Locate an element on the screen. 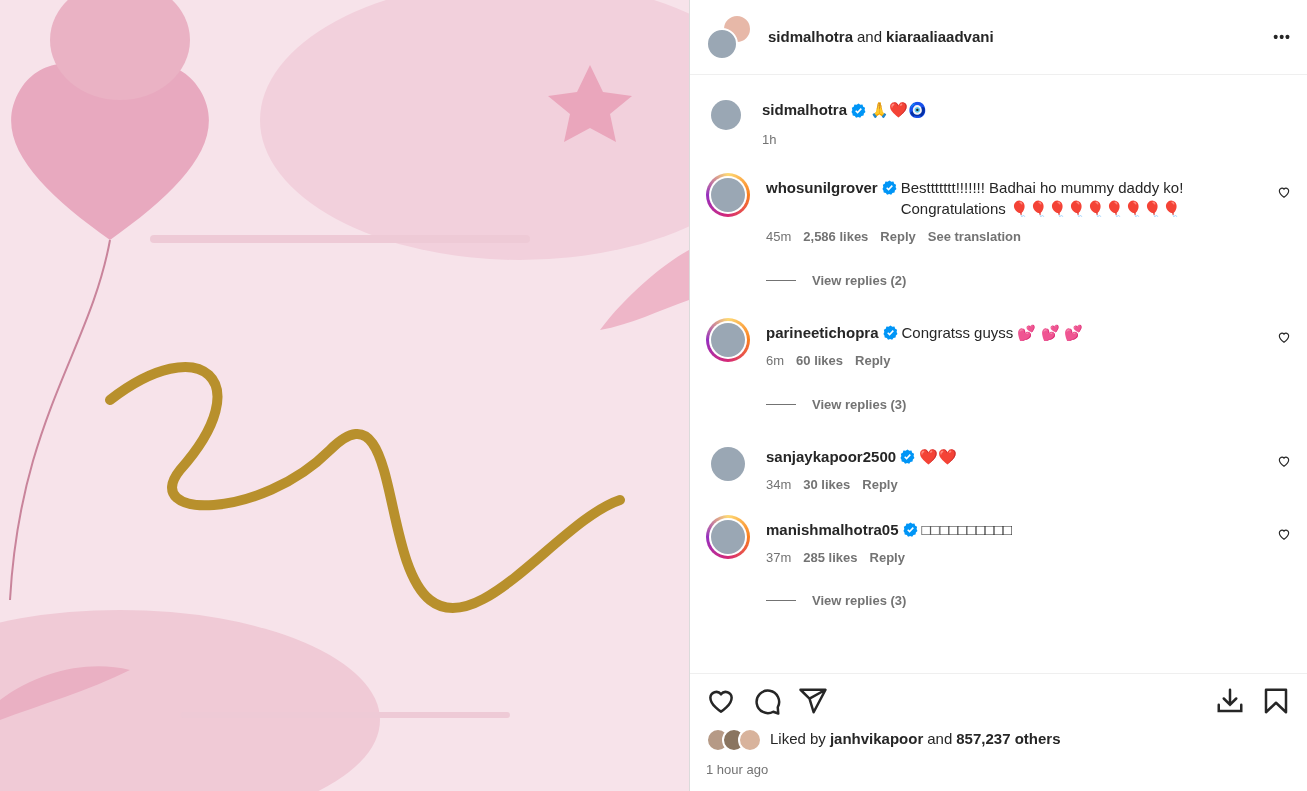  timestamp: 37m is located at coordinates (779, 557).